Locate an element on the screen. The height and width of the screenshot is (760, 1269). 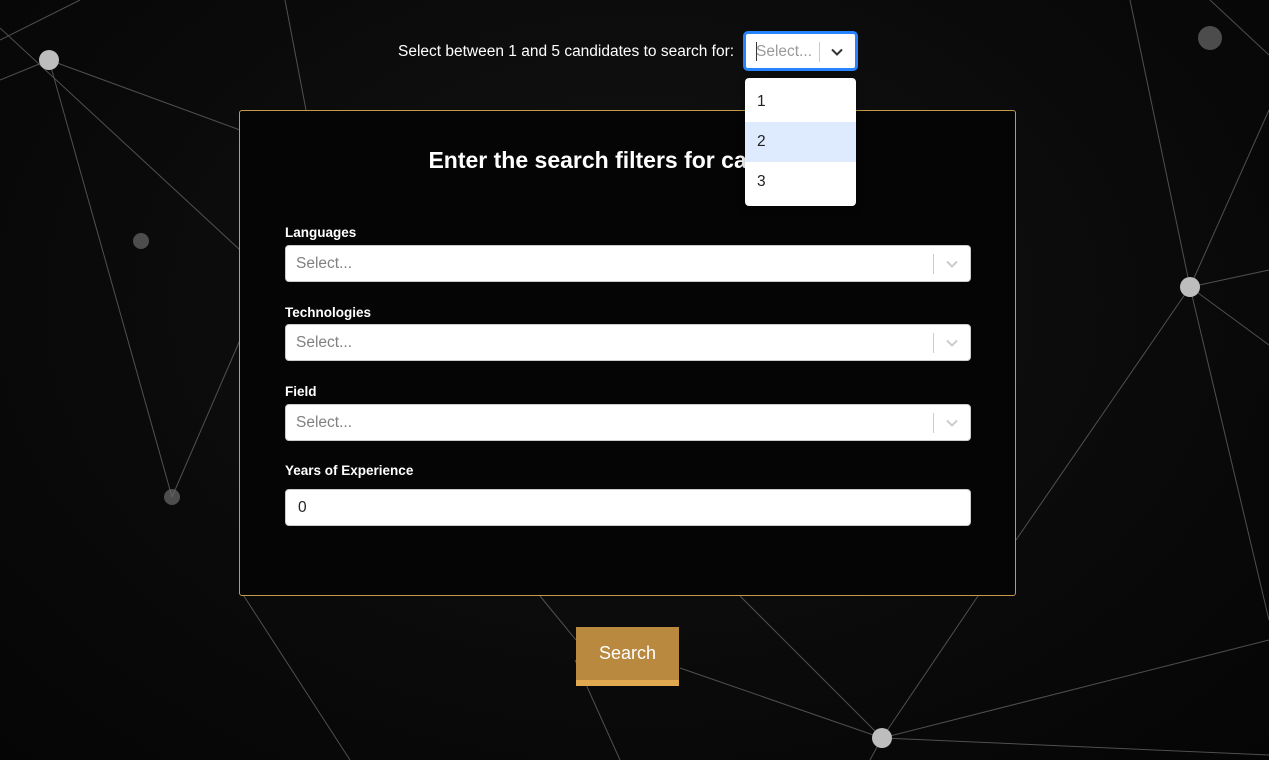
menu-option-1: 1 is located at coordinates (800, 102).